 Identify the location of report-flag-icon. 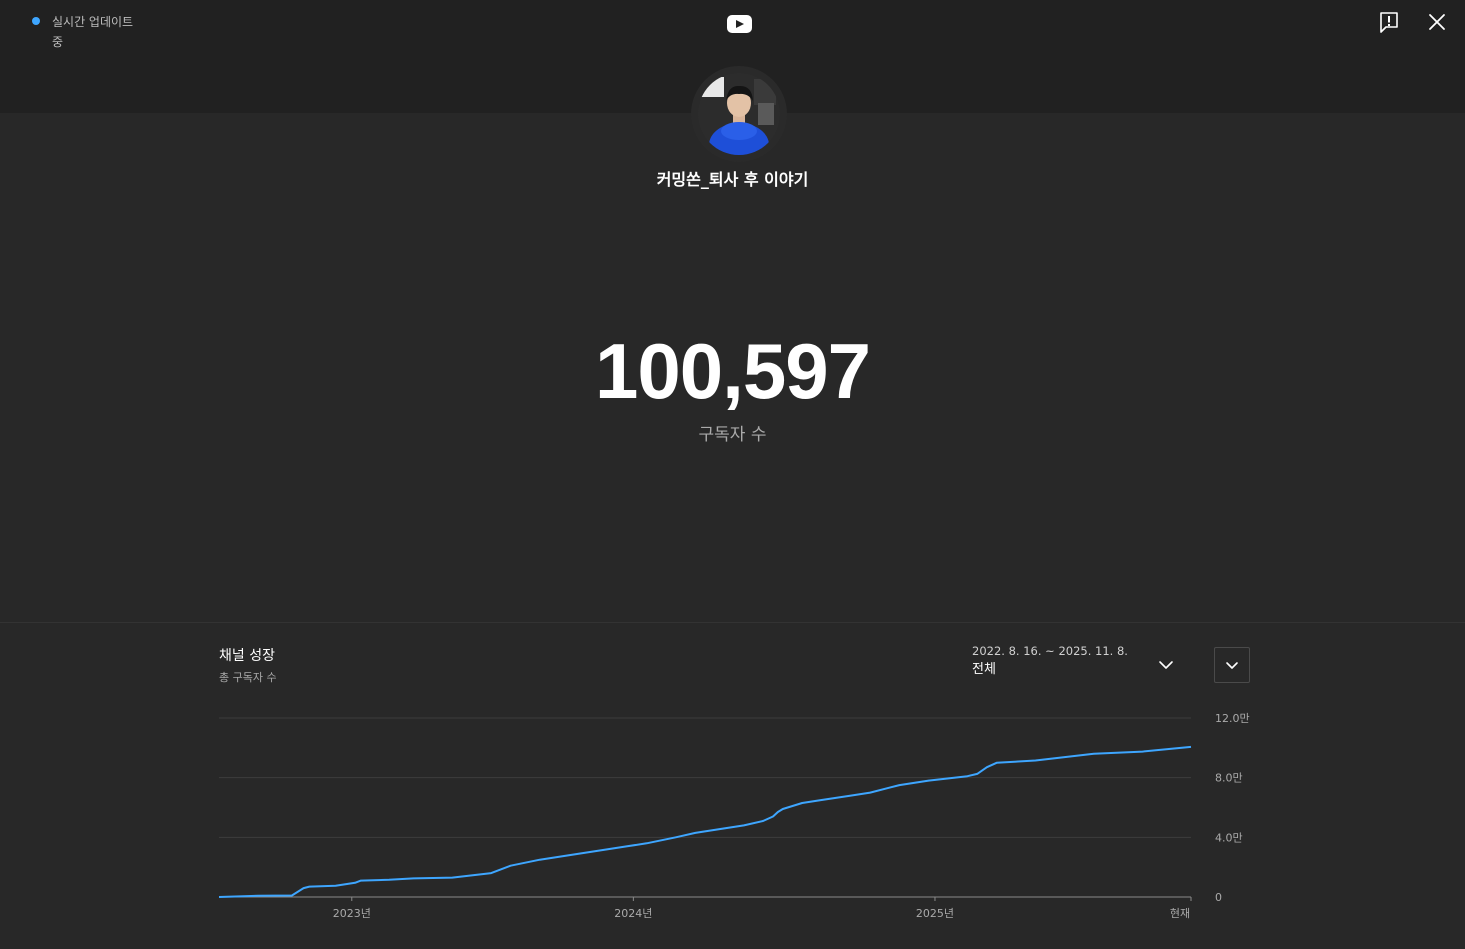
(1389, 22).